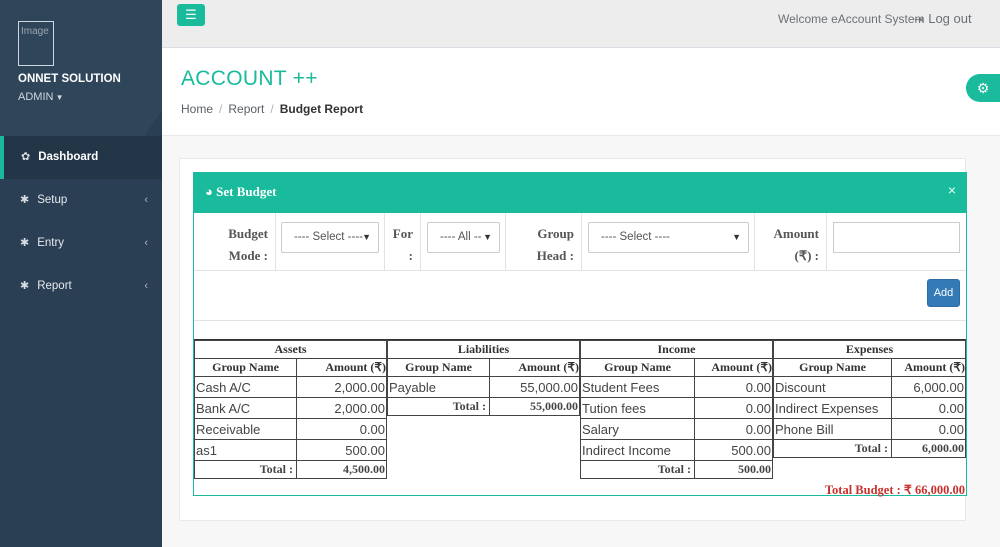  I want to click on close-icon: ×, so click(952, 190).